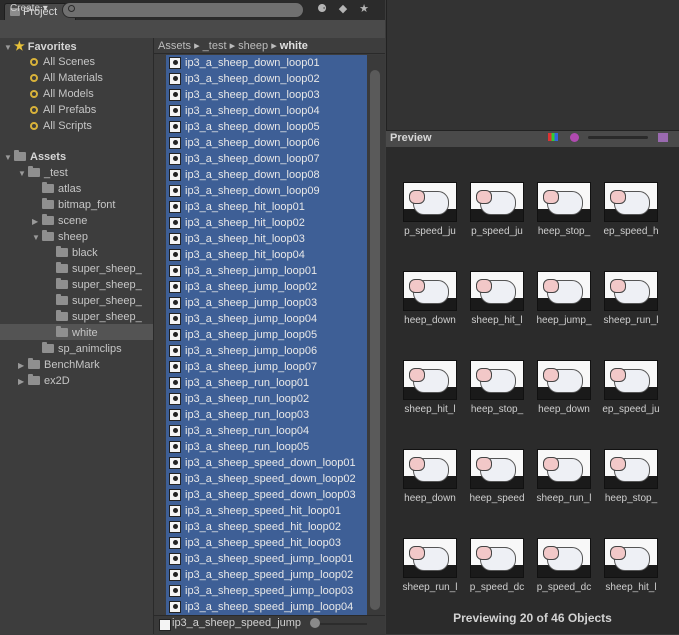  What do you see at coordinates (61, 126) in the screenshot?
I see `favorite-item: All Scripts` at bounding box center [61, 126].